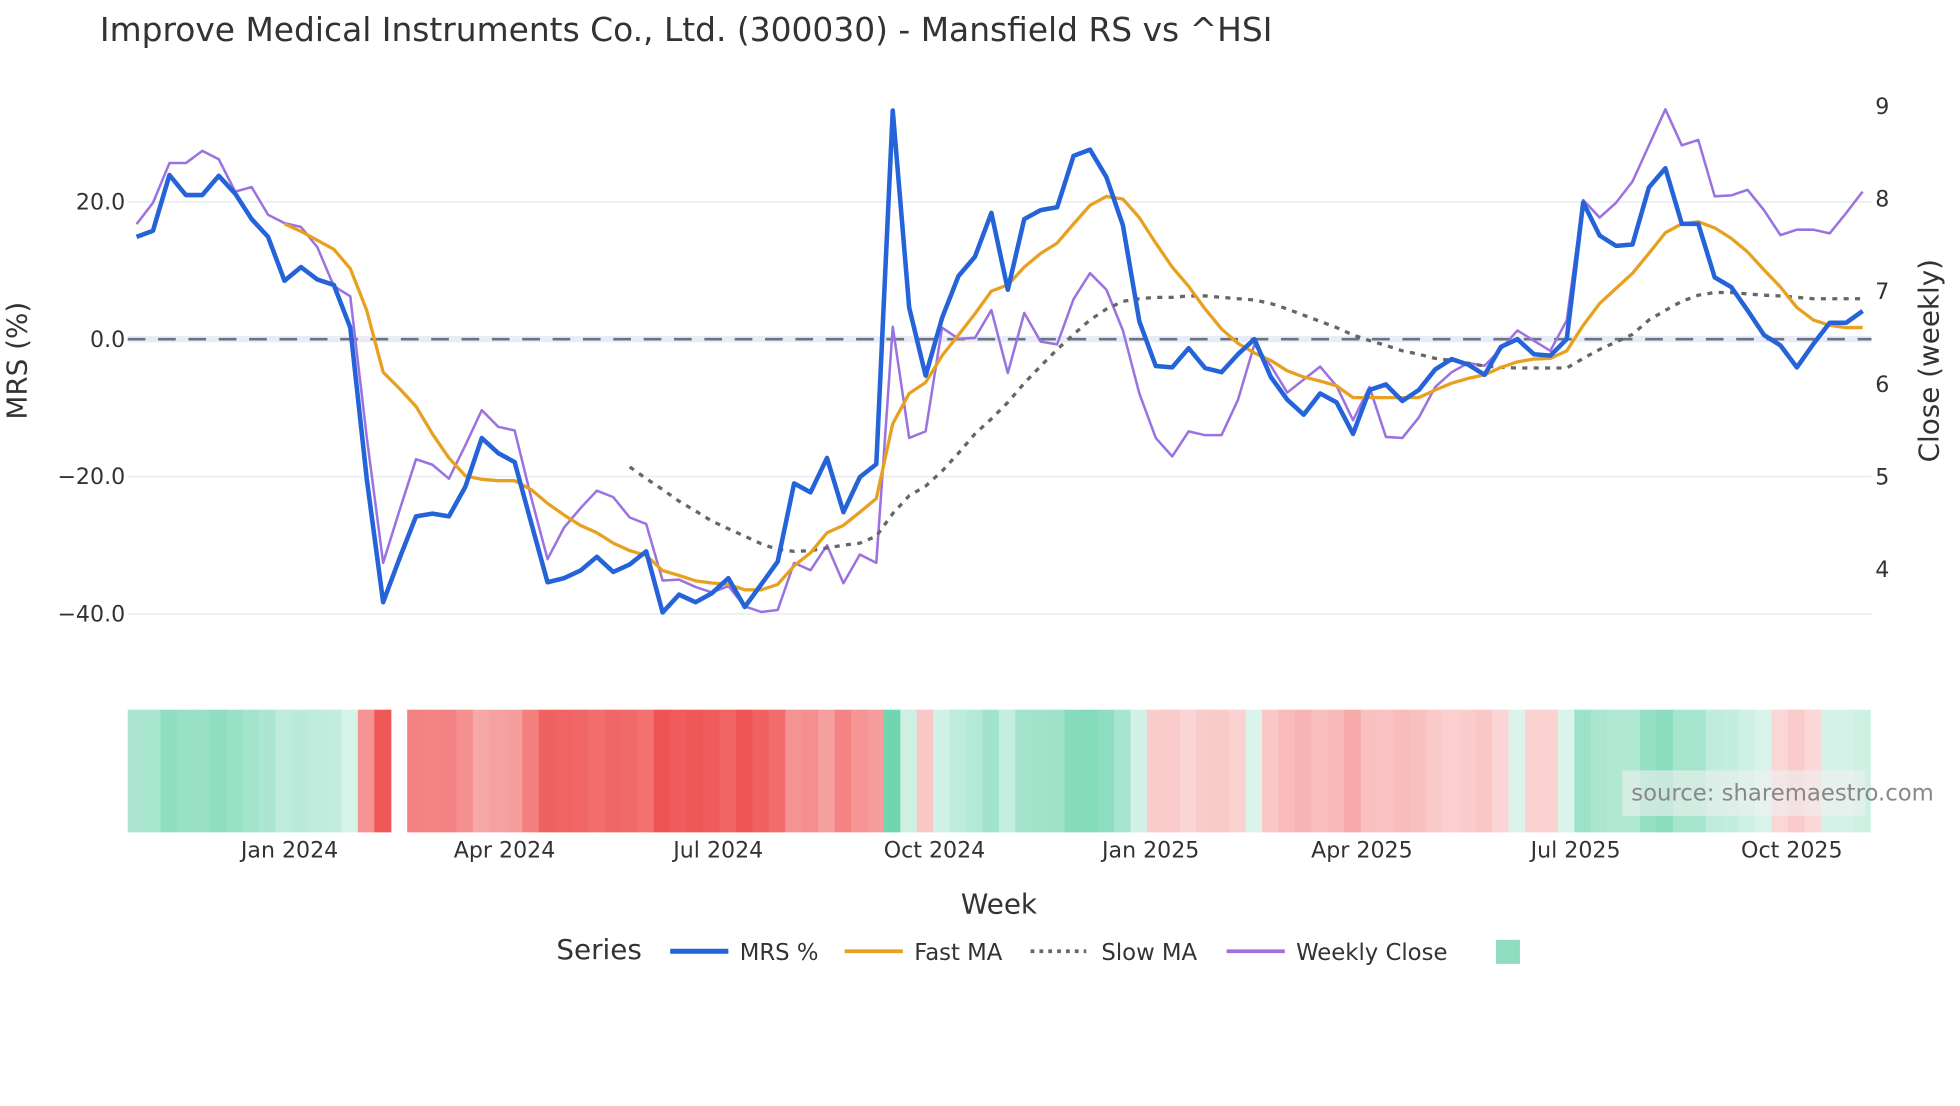 The image size is (1960, 1106). What do you see at coordinates (1929, 360) in the screenshot?
I see `y2-axis-title: Close (weekly)` at bounding box center [1929, 360].